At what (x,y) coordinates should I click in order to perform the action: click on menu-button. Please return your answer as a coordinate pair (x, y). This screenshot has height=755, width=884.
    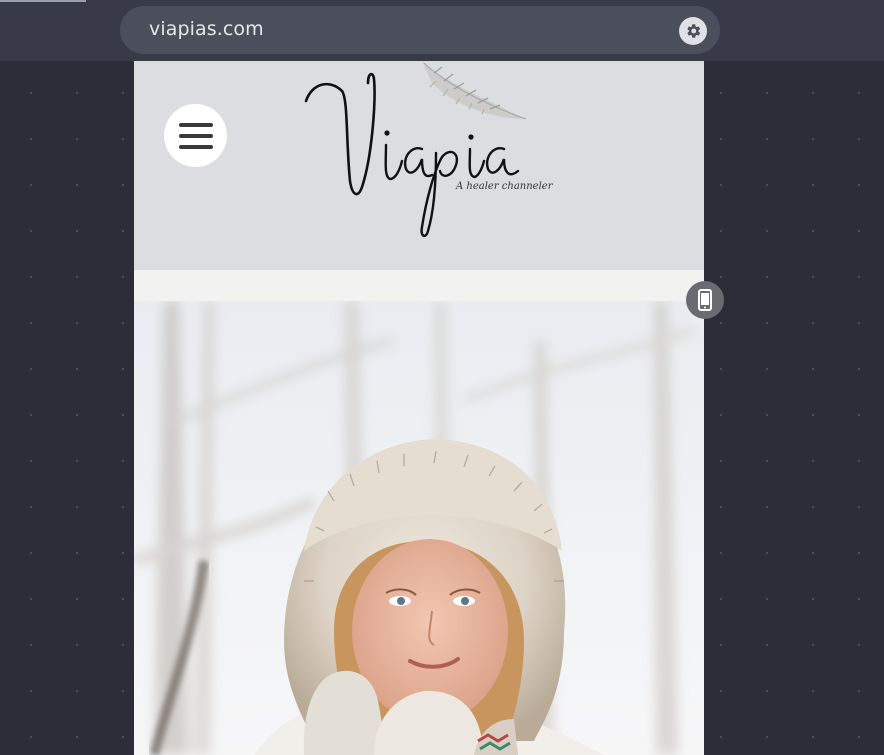
    Looking at the image, I should click on (195, 135).